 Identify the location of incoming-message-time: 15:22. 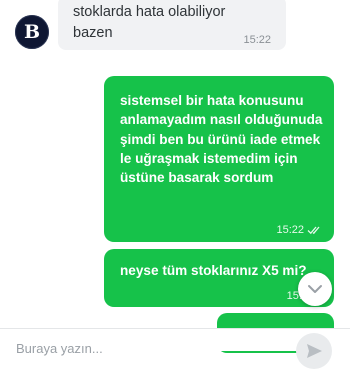
(257, 40).